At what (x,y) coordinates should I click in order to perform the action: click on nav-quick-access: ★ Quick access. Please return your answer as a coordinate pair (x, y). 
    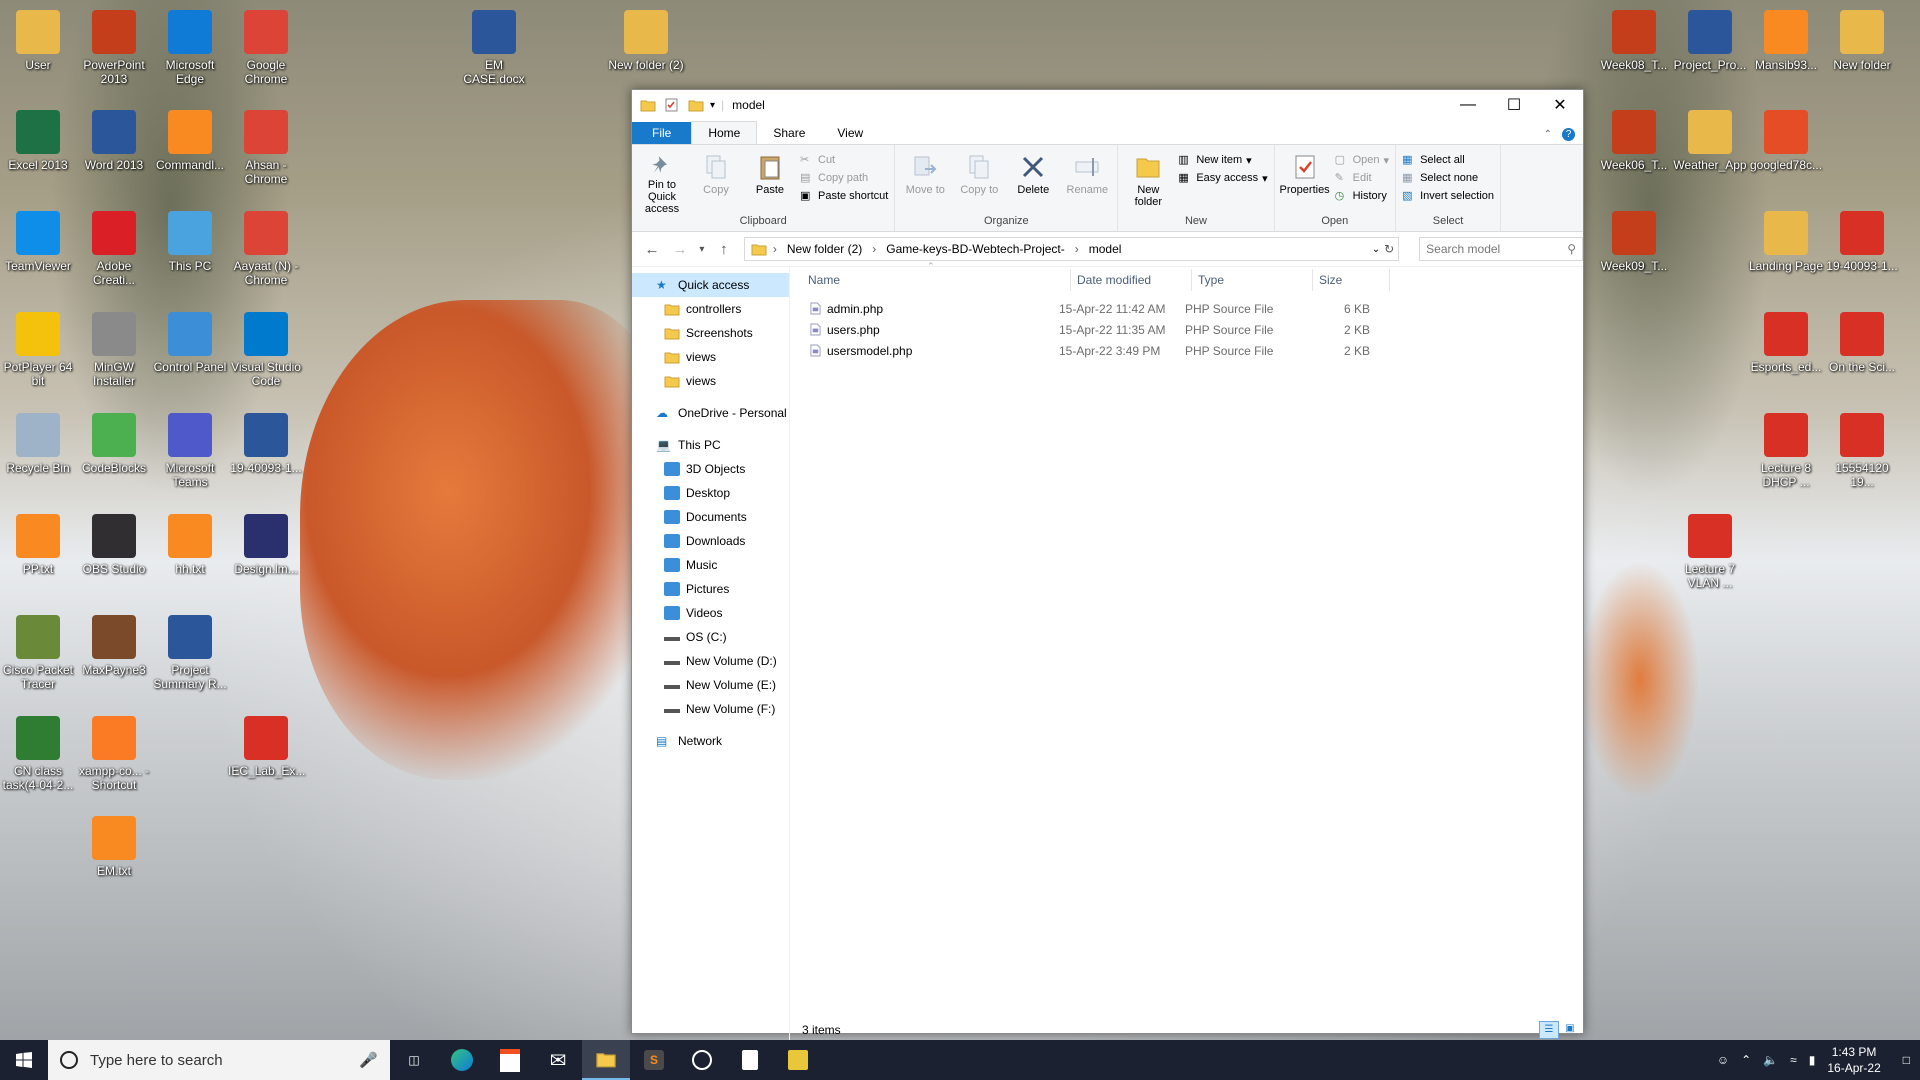
    Looking at the image, I should click on (710, 285).